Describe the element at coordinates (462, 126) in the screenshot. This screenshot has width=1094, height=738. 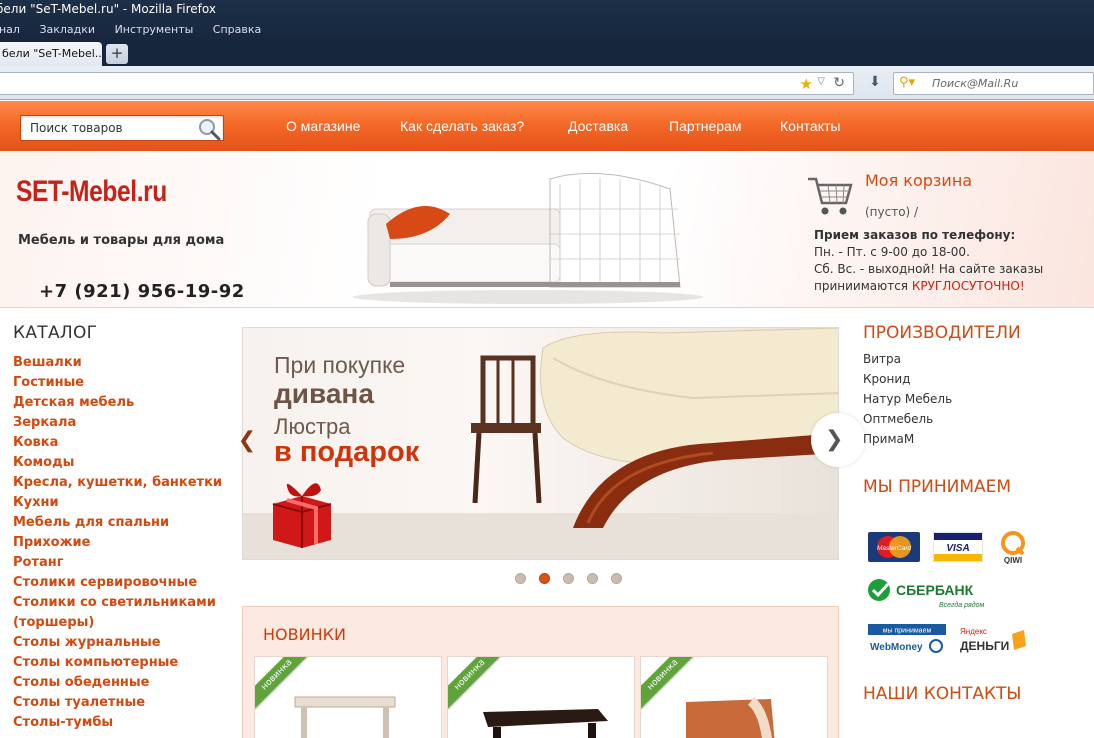
I see `nav-how-to-order: Как сделать заказ?` at that location.